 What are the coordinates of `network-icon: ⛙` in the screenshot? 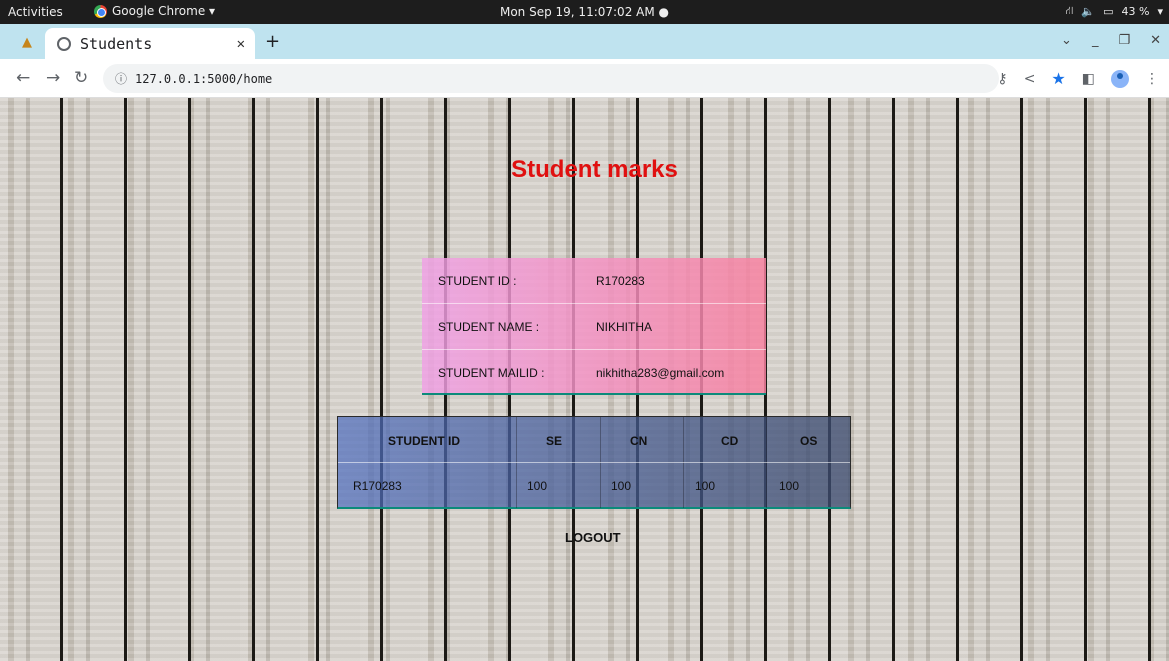 It's located at (1069, 10).